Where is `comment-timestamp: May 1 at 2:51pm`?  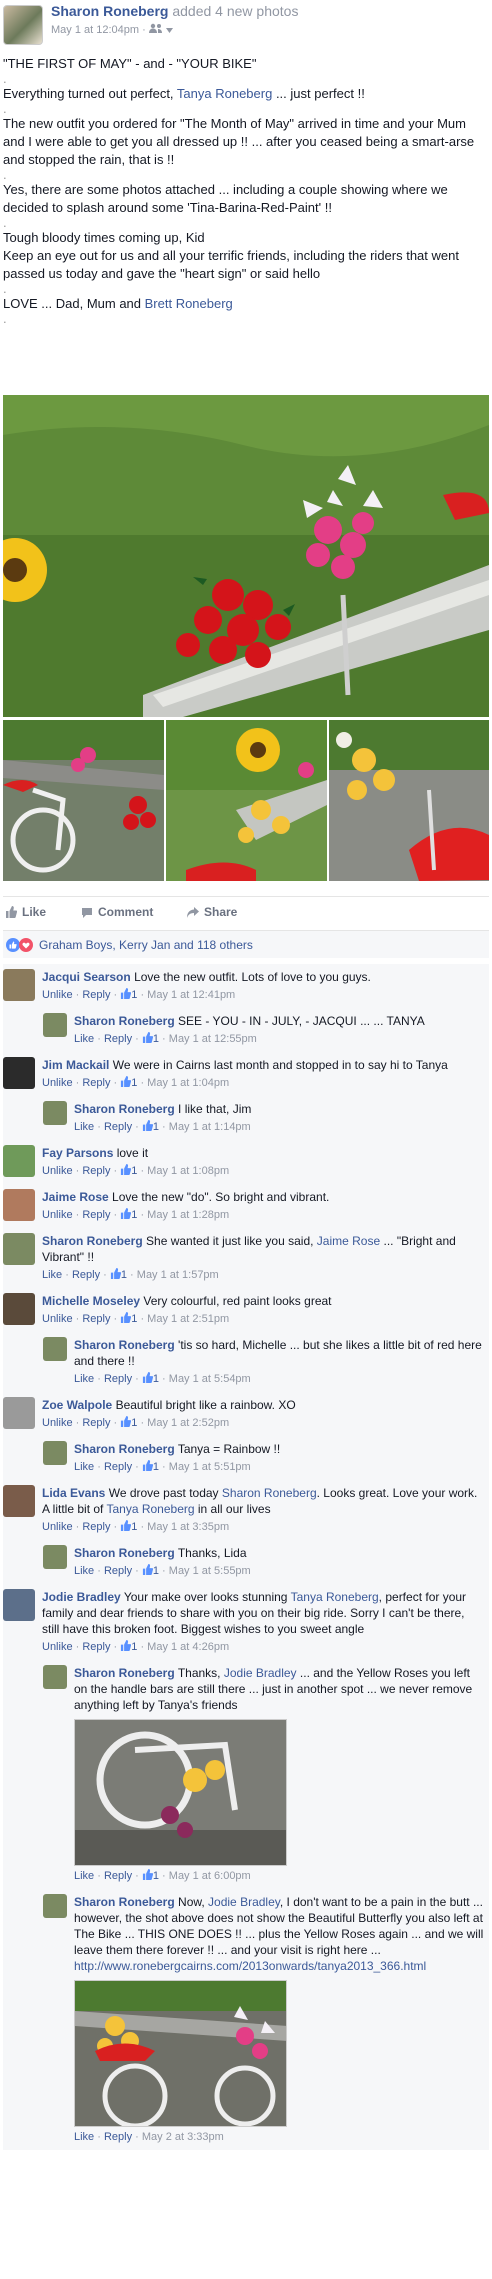
comment-timestamp: May 1 at 2:51pm is located at coordinates (188, 1319).